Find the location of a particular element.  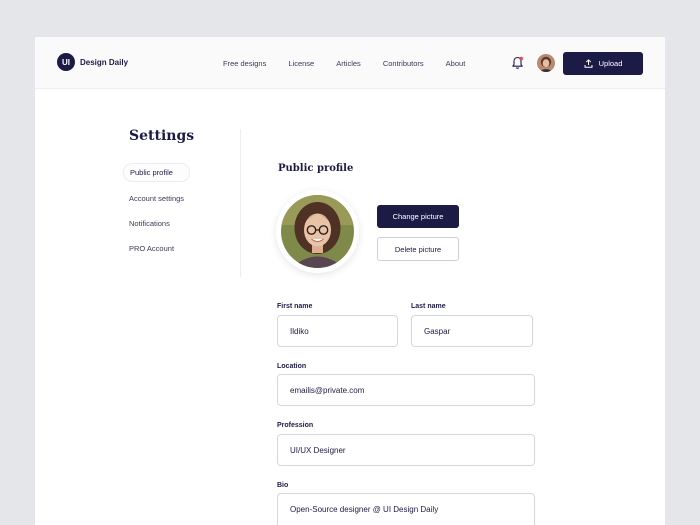

last-name-field: Gaspar is located at coordinates (472, 331).